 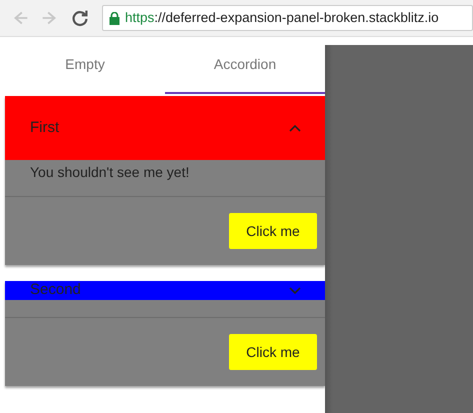 I want to click on chevron-down-icon, so click(x=295, y=291).